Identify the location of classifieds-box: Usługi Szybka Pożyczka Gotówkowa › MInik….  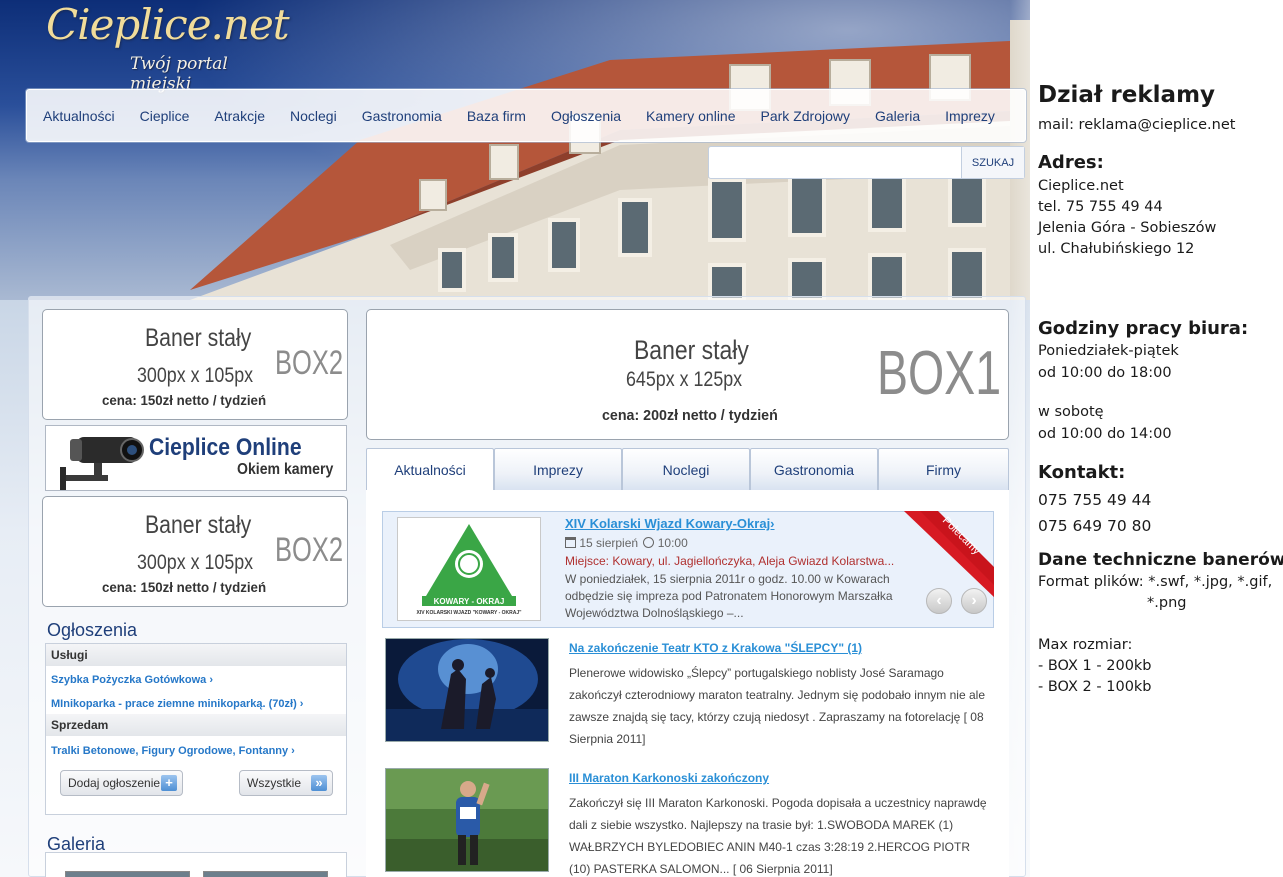
(196, 729).